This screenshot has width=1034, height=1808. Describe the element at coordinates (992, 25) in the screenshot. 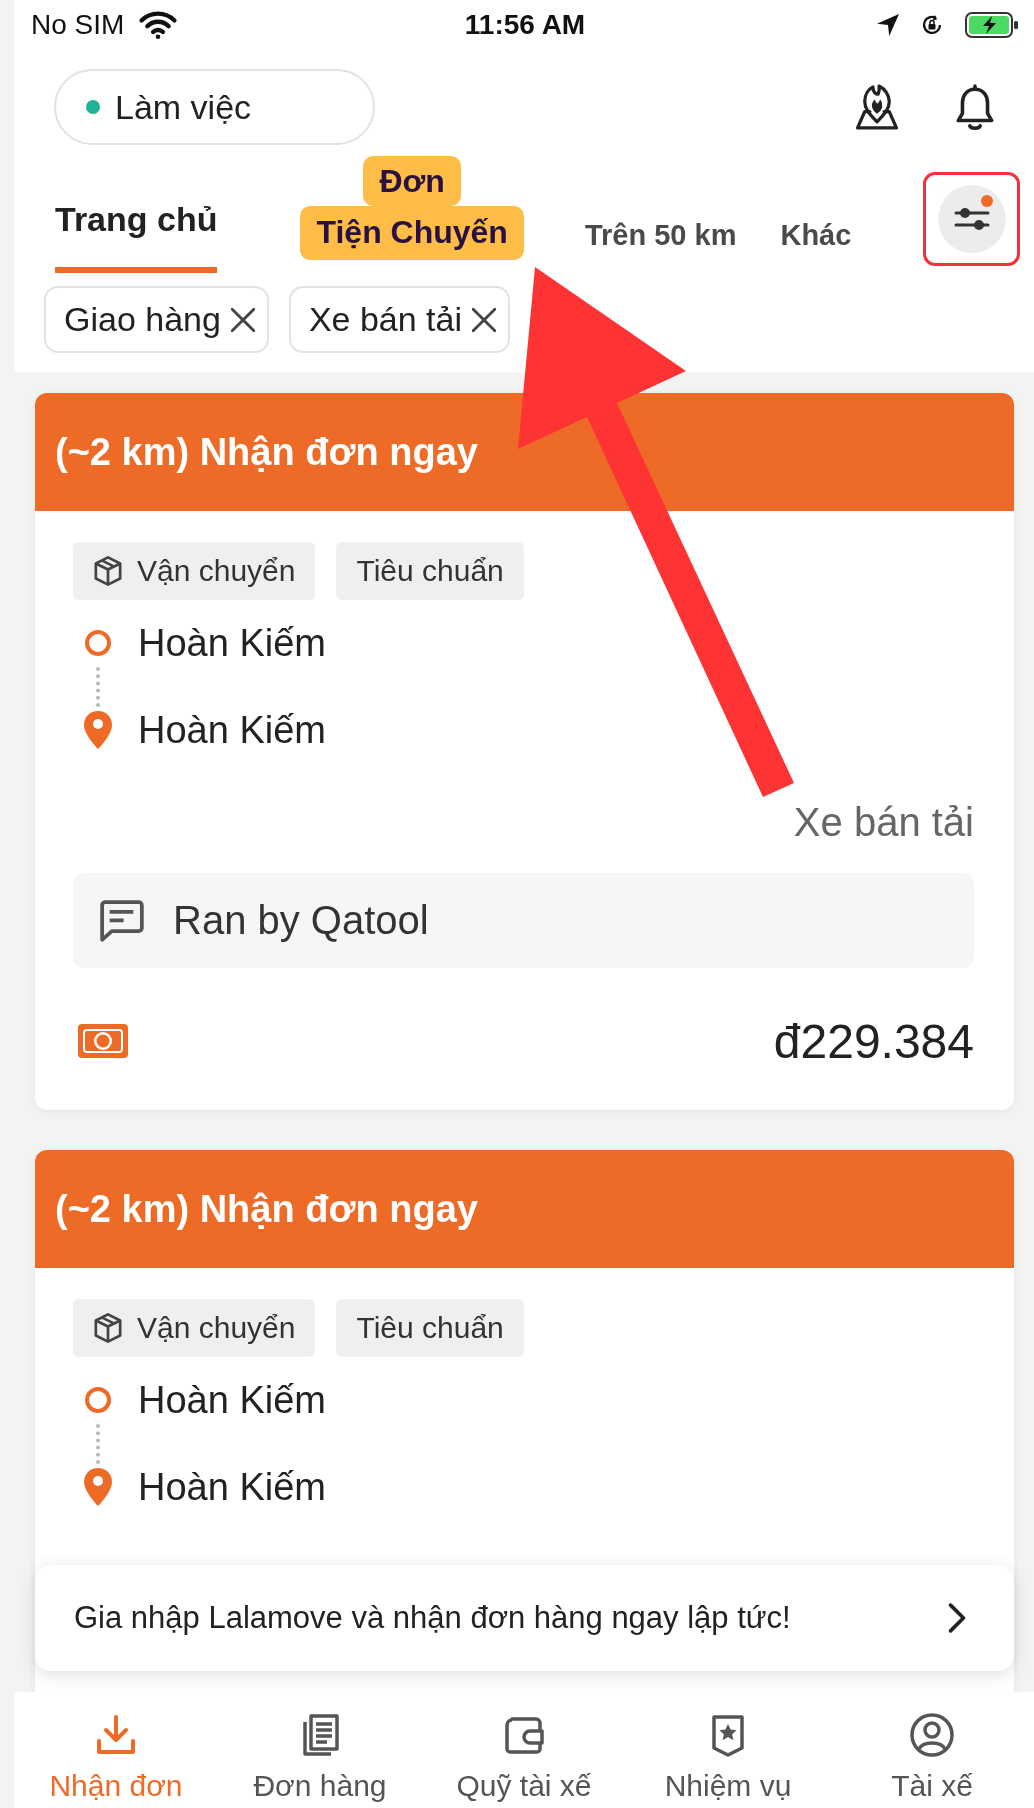

I see `battery-icon` at that location.